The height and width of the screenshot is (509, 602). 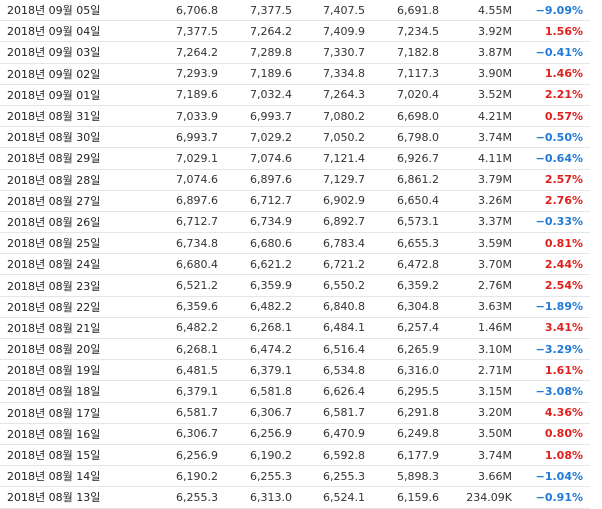 I want to click on high-cell: 6,902.9, so click(x=336, y=201).